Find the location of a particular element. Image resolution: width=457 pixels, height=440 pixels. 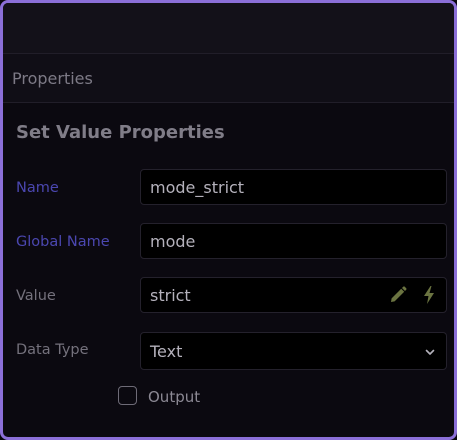

value-label: Value is located at coordinates (36, 296).